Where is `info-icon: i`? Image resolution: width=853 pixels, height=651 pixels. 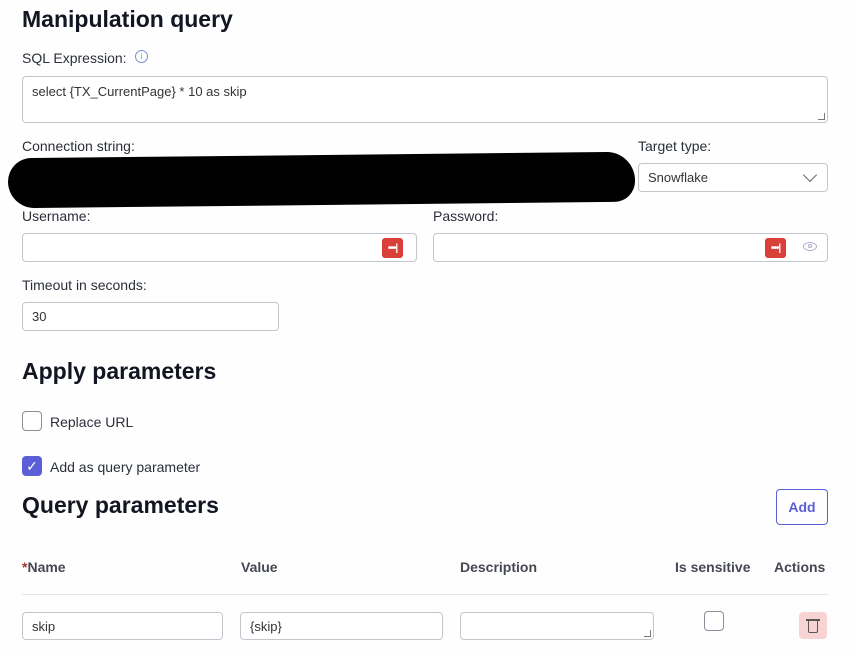
info-icon: i is located at coordinates (141, 56).